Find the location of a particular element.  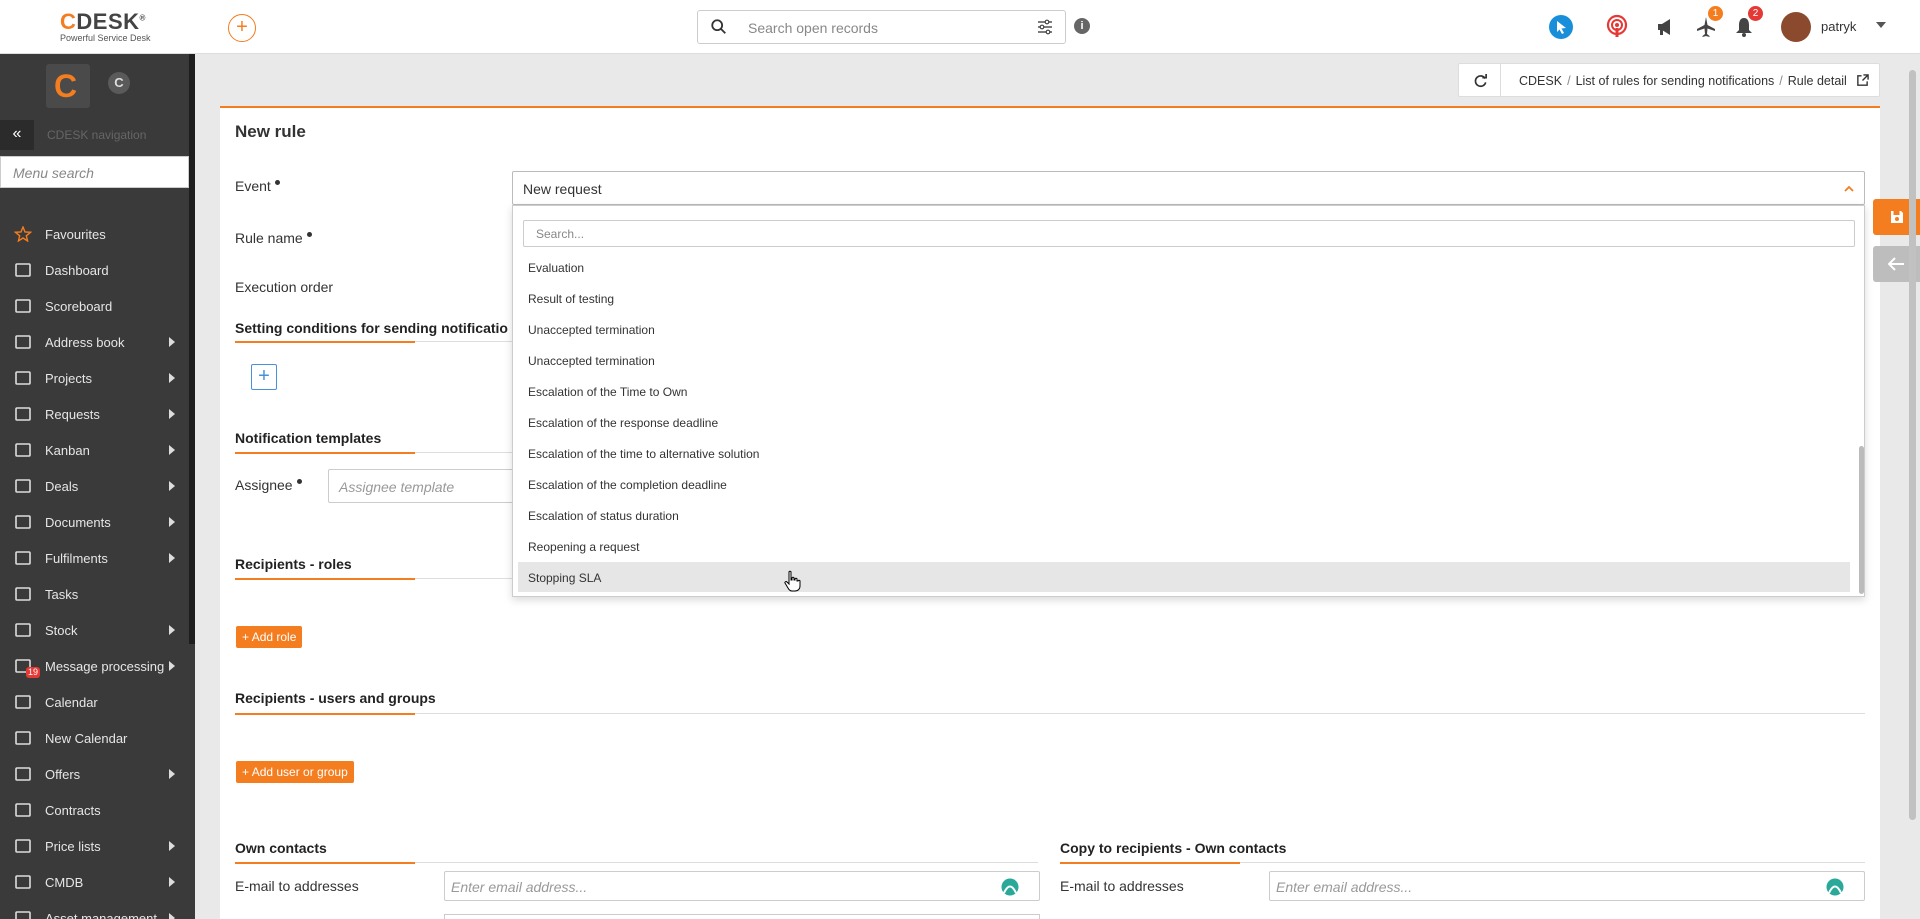

add-user-or-group-button: + Add user or group is located at coordinates (295, 772).